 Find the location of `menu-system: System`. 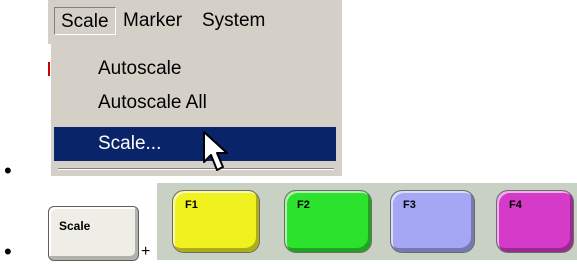

menu-system: System is located at coordinates (233, 21).